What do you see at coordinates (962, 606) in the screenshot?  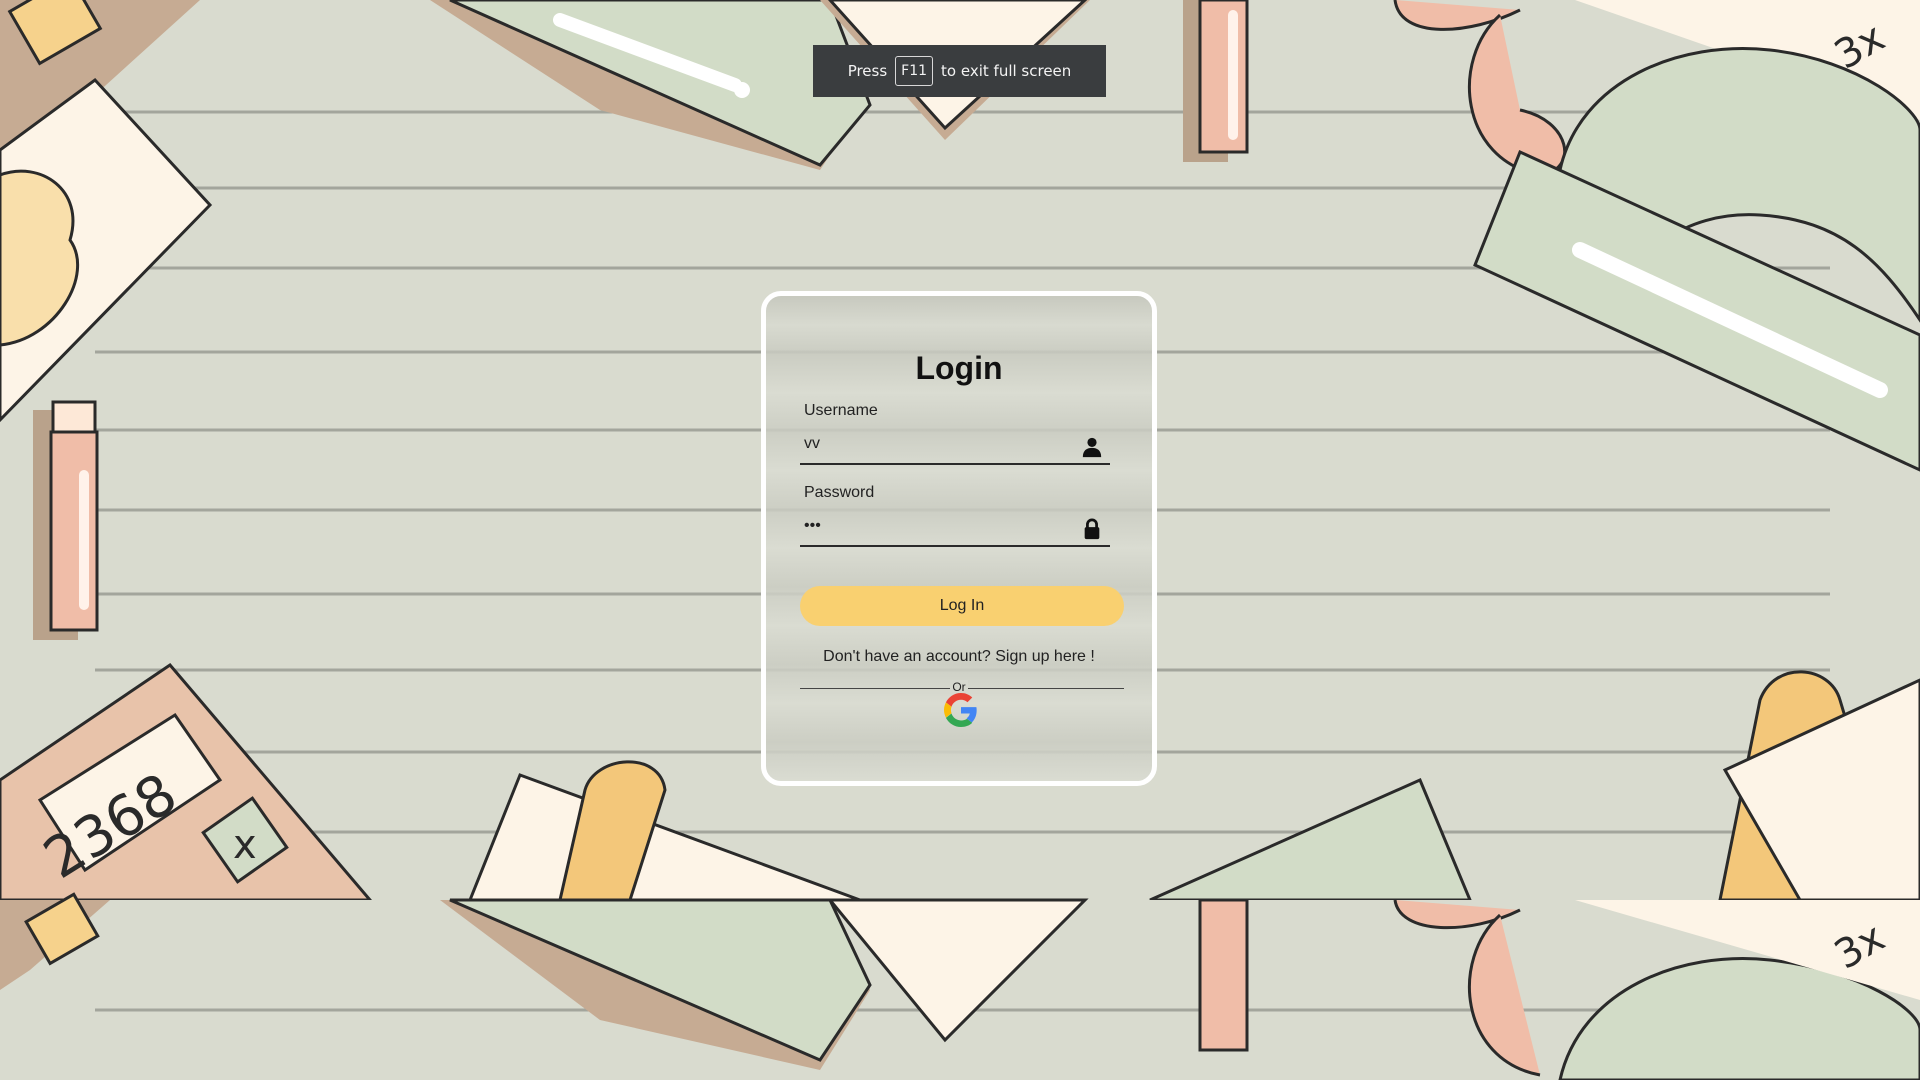 I see `login-button: Log In` at bounding box center [962, 606].